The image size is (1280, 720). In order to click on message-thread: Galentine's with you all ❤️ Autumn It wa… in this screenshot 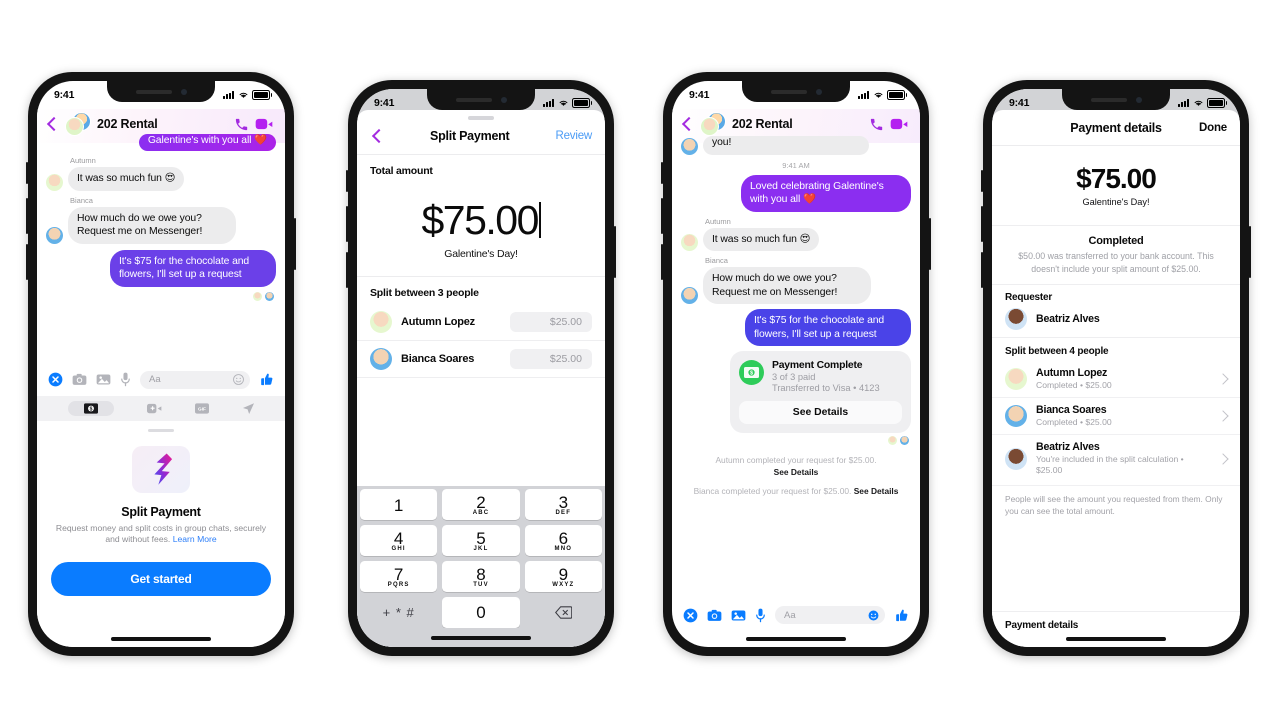, I will do `click(161, 249)`.